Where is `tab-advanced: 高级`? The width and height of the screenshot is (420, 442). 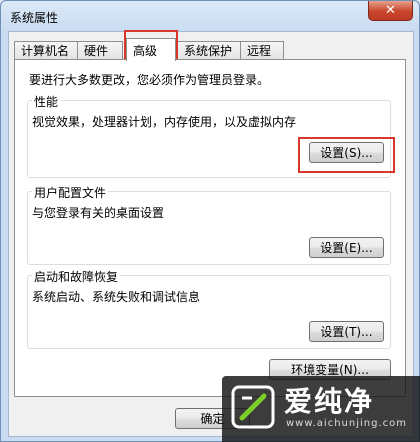
tab-advanced: 高级 is located at coordinates (151, 49).